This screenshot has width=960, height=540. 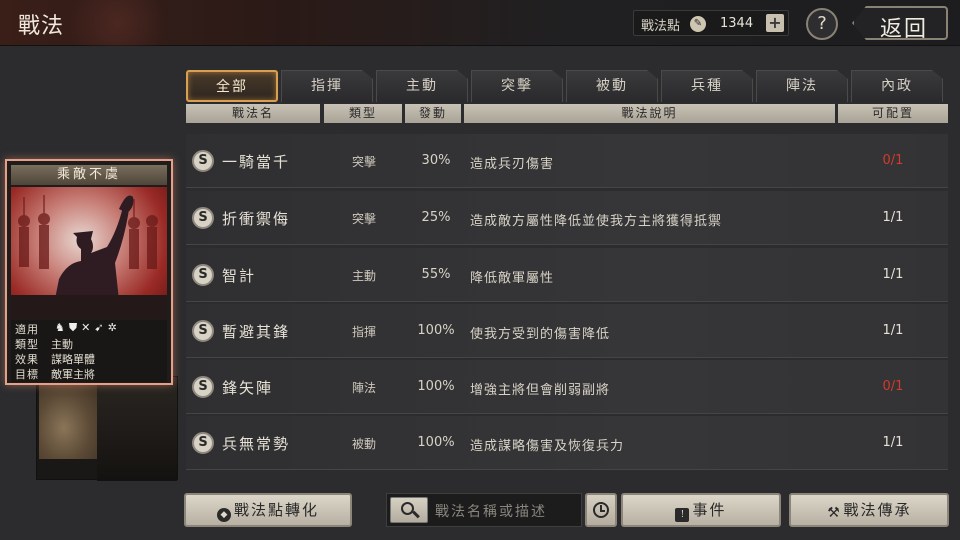 What do you see at coordinates (73, 359) in the screenshot?
I see `effect-value: 謀略單體` at bounding box center [73, 359].